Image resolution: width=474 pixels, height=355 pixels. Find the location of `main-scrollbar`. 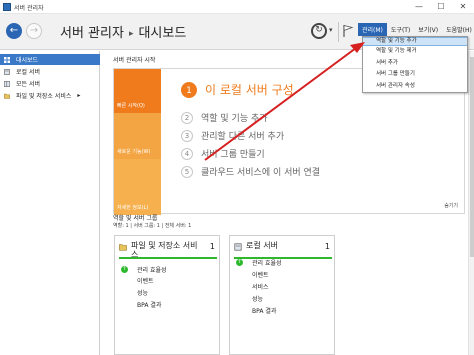

main-scrollbar is located at coordinates (471, 203).